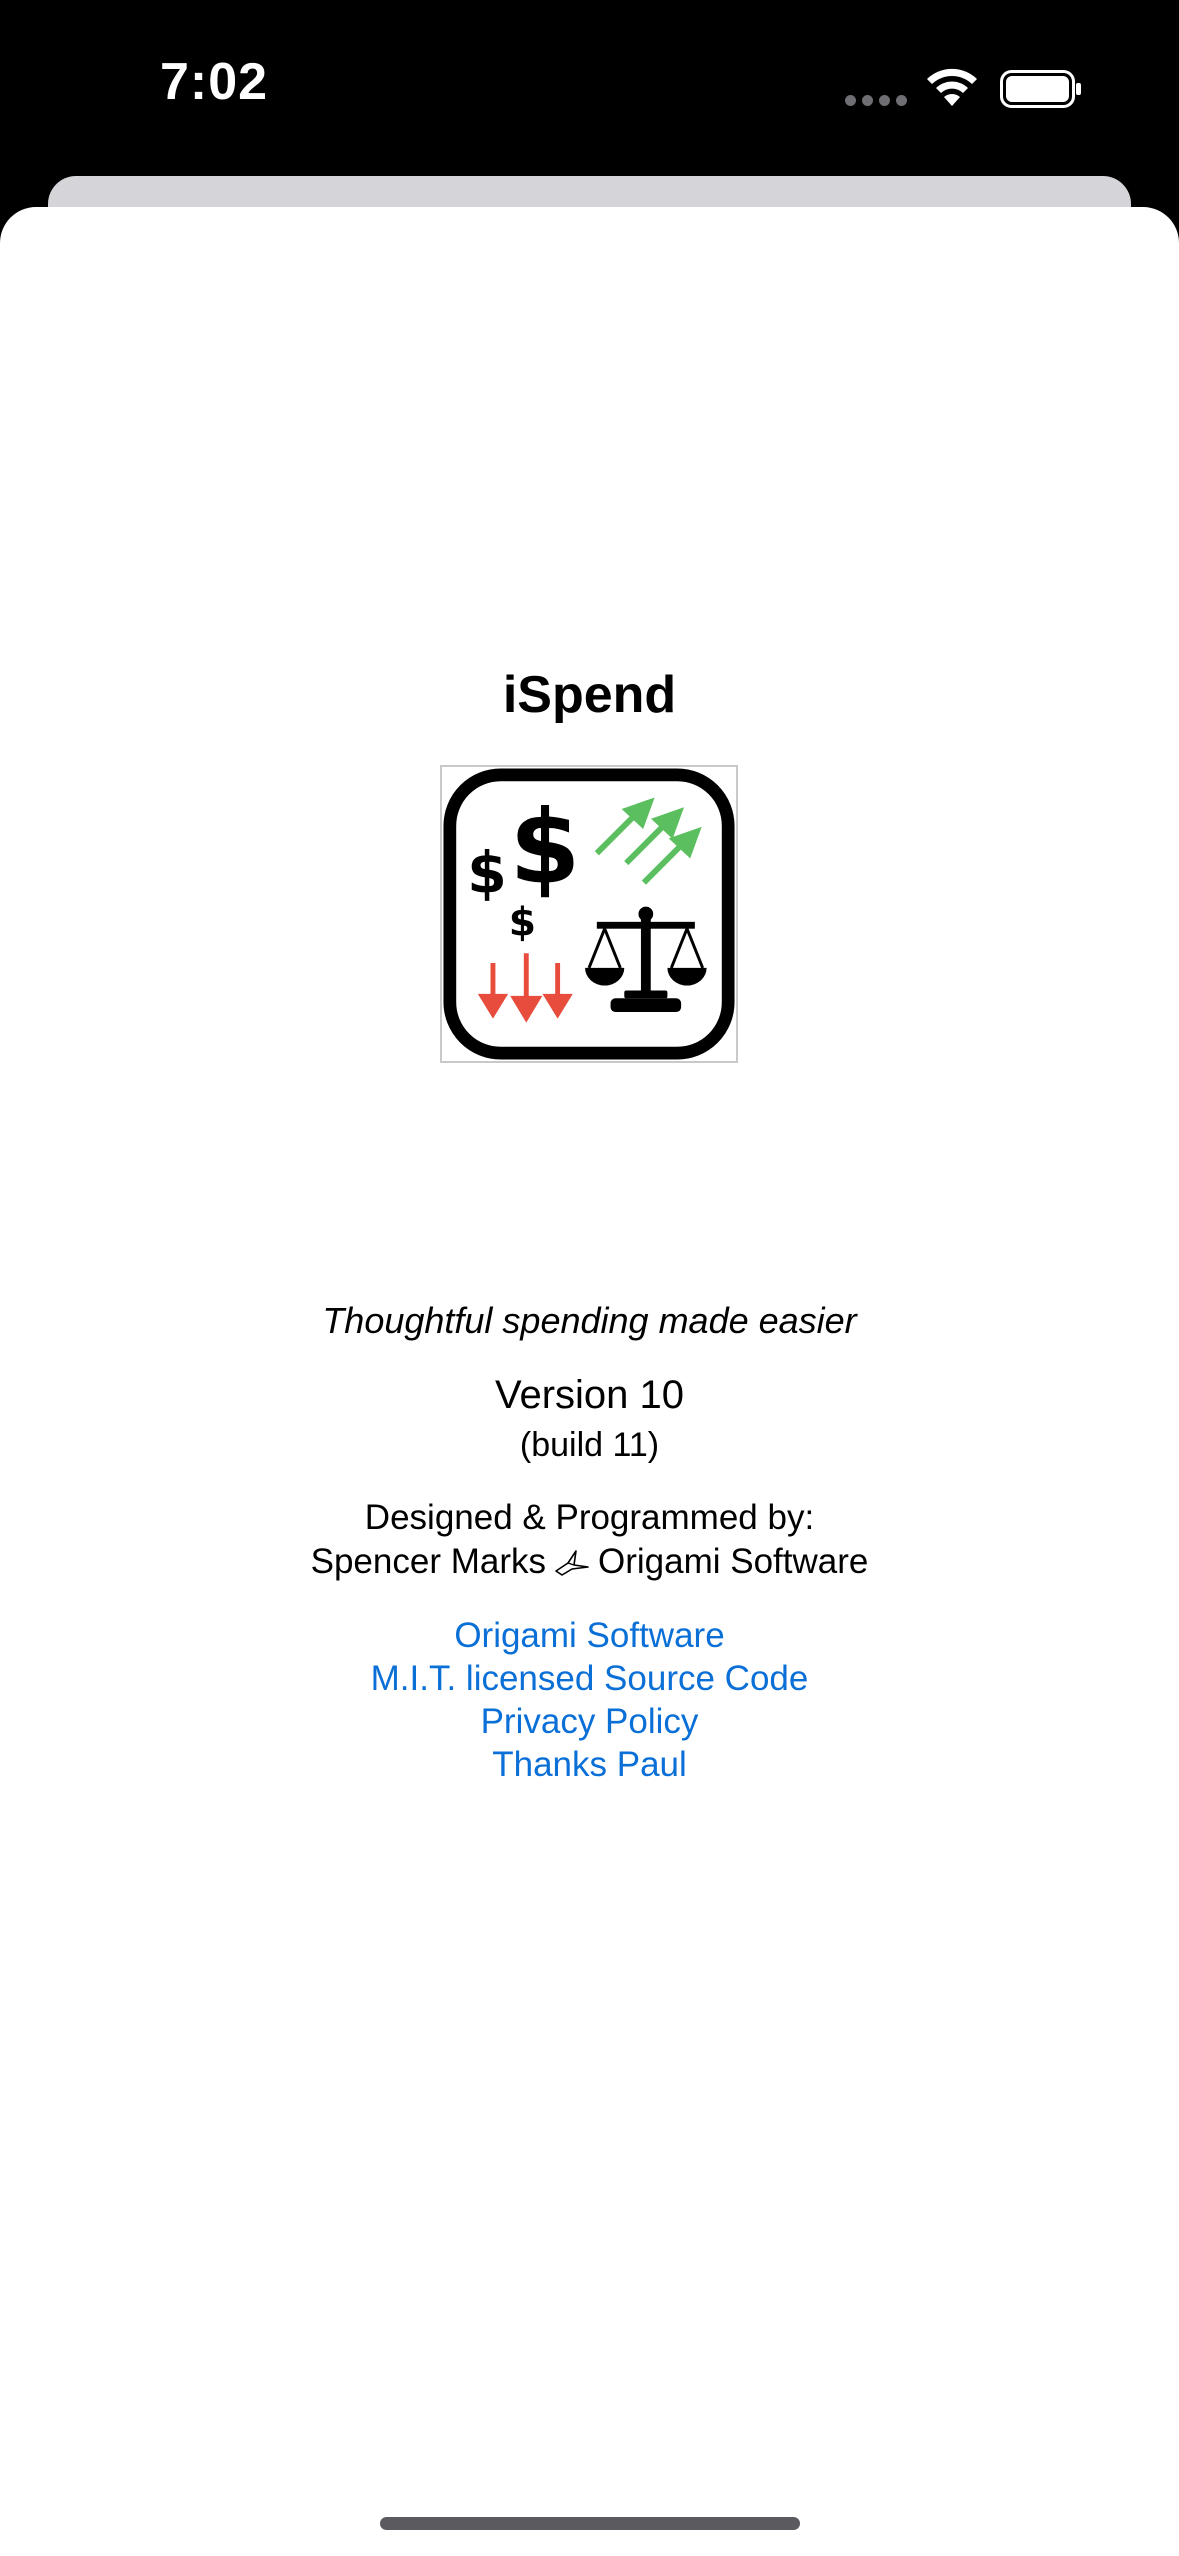  I want to click on status-bar: 7:02, so click(589, 88).